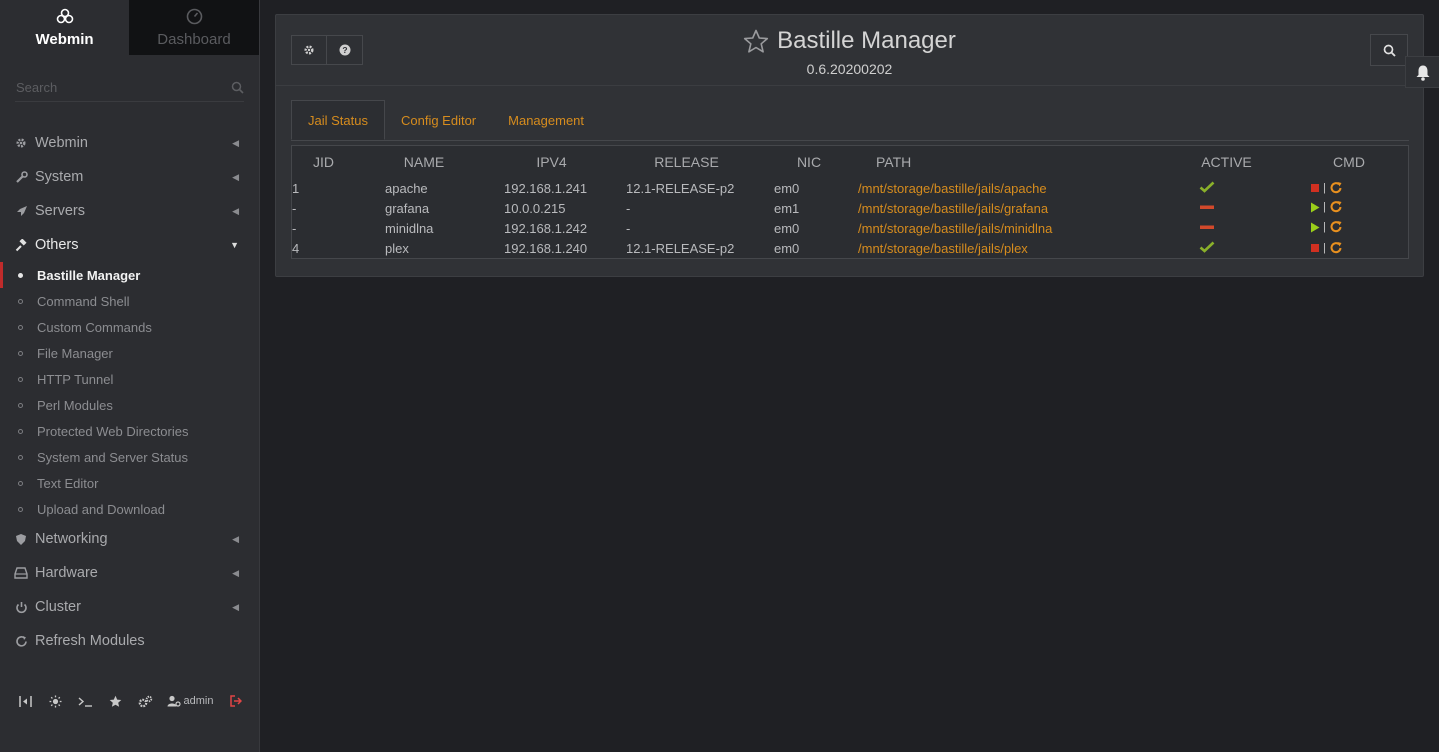 Image resolution: width=1439 pixels, height=752 pixels. What do you see at coordinates (129, 301) in the screenshot?
I see `sidebar-subitem-command-shell: Command Shell` at bounding box center [129, 301].